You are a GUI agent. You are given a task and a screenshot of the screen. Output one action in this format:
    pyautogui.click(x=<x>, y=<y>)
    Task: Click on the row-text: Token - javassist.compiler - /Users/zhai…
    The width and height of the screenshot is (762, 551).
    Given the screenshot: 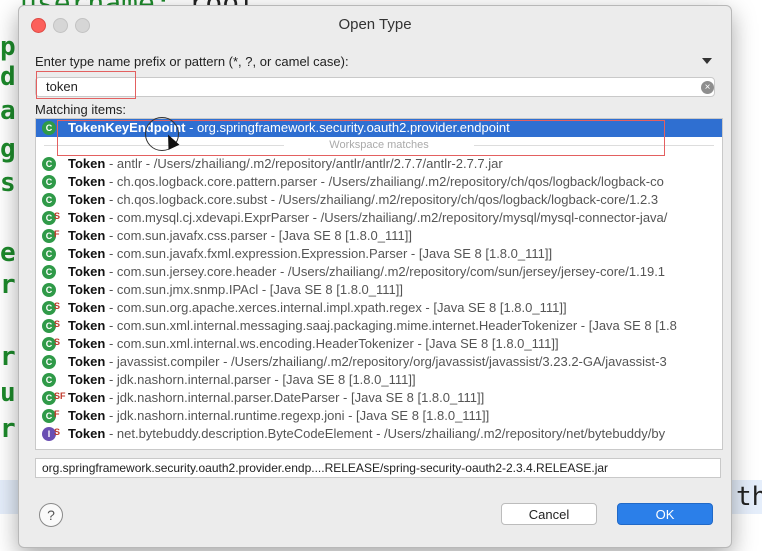 What is the action you would take?
    pyautogui.click(x=367, y=362)
    